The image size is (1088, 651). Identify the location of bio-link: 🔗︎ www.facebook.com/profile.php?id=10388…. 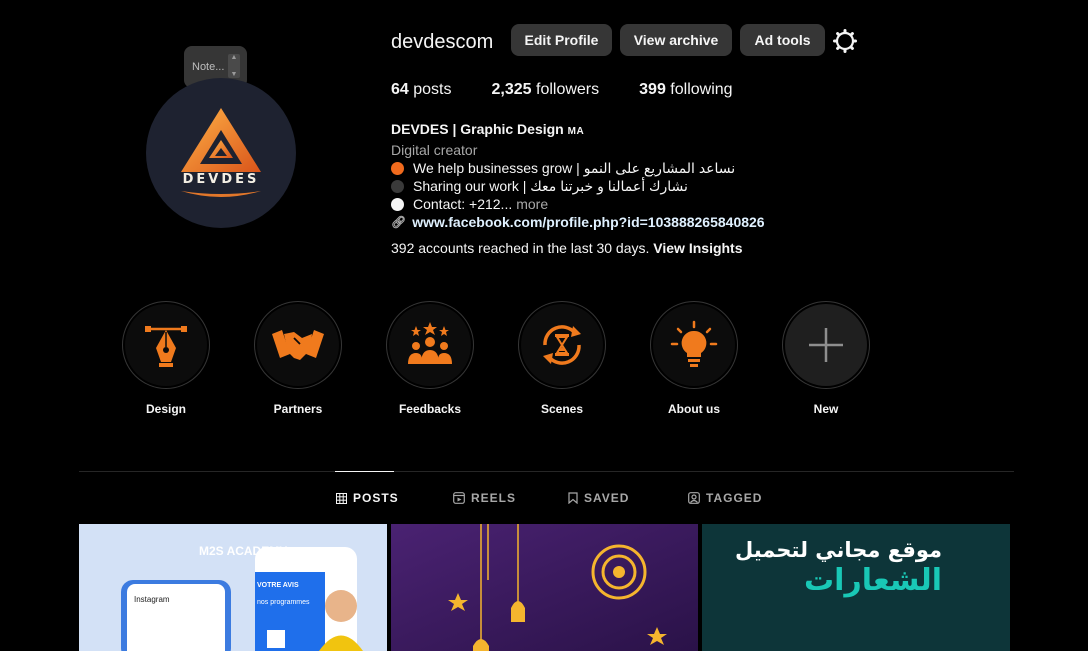
(578, 222).